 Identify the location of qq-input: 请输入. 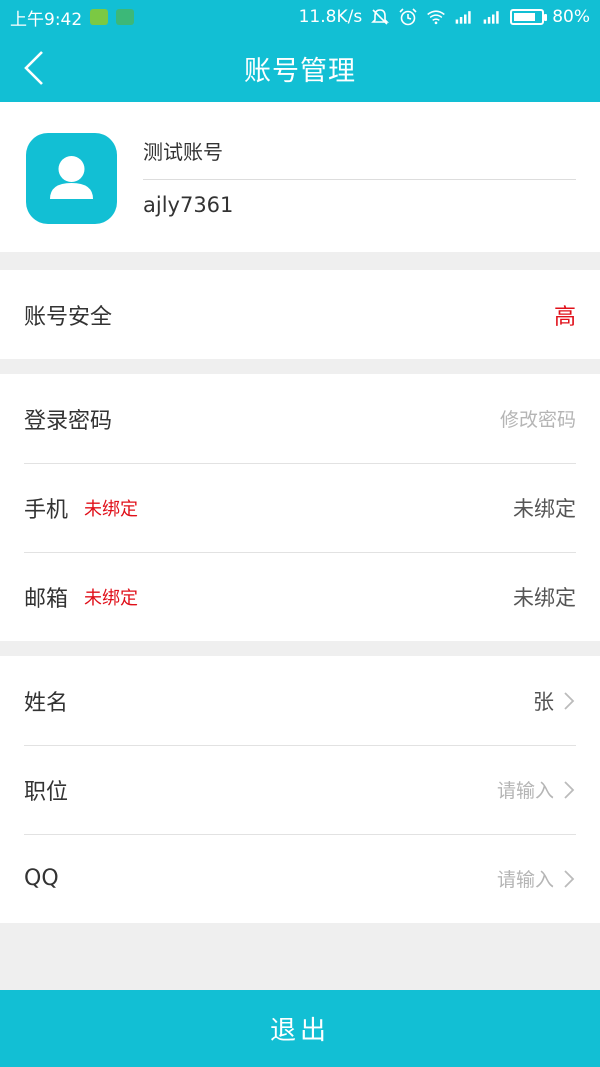
(525, 878).